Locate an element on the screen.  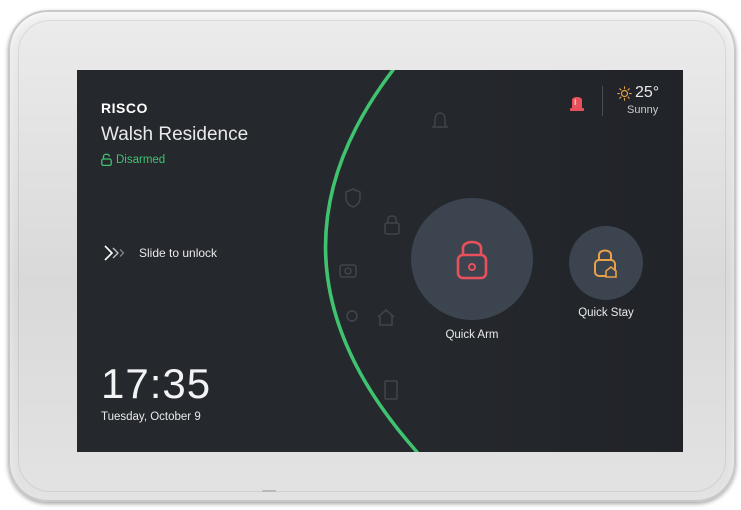
system-status: Disarmed is located at coordinates (133, 159).